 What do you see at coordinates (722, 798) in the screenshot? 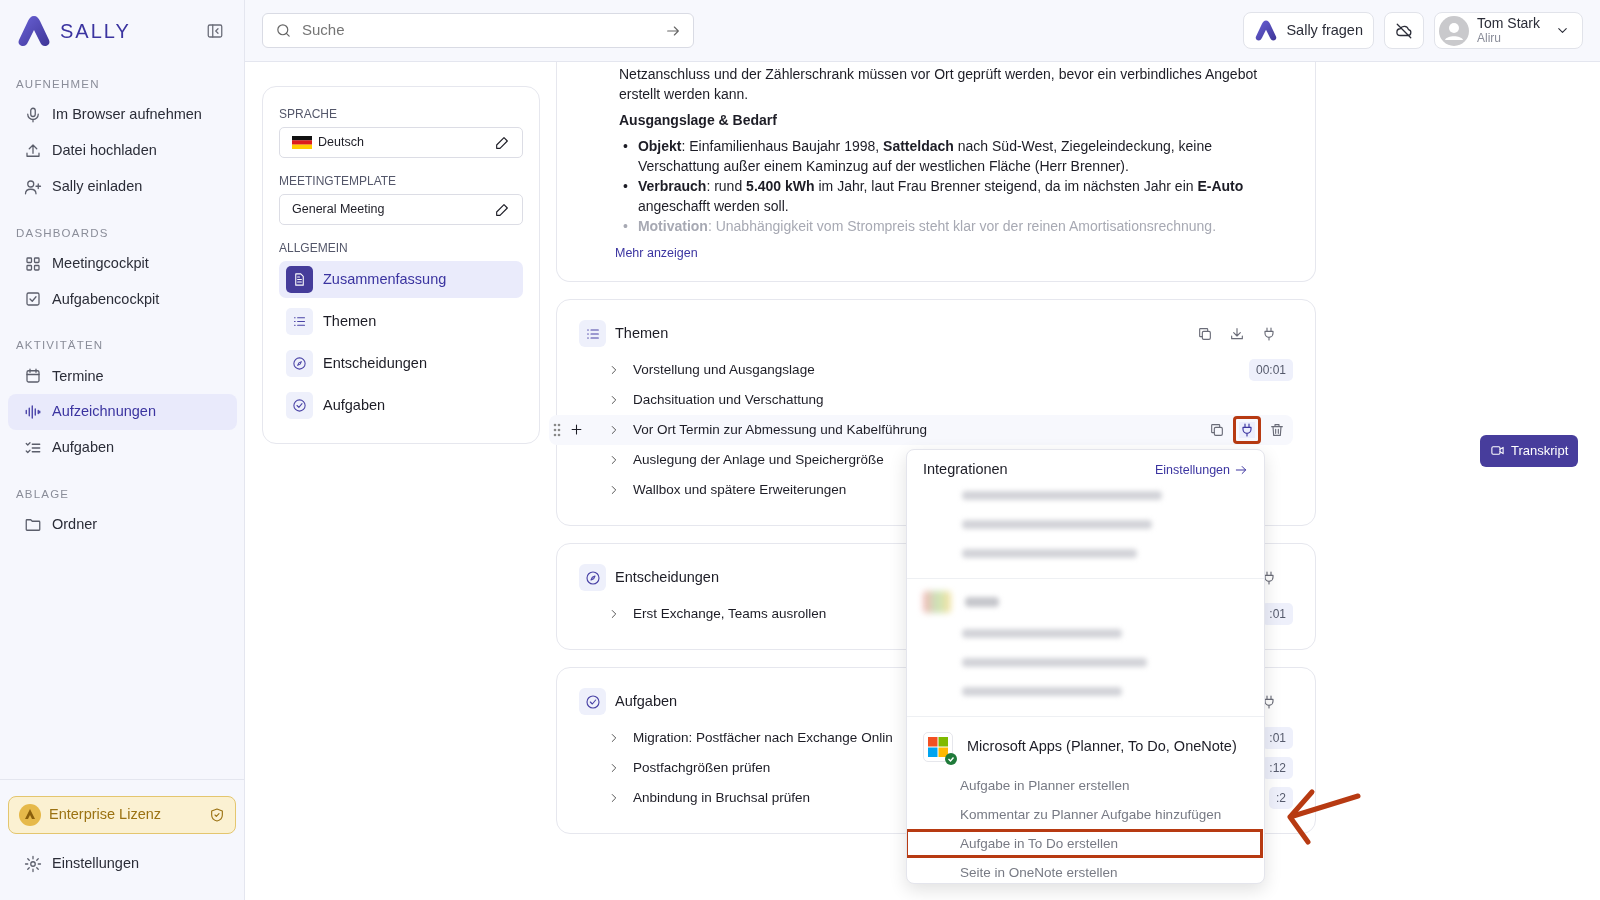
I see `section-item-title: Anbindung in Bruchsal prüfen` at bounding box center [722, 798].